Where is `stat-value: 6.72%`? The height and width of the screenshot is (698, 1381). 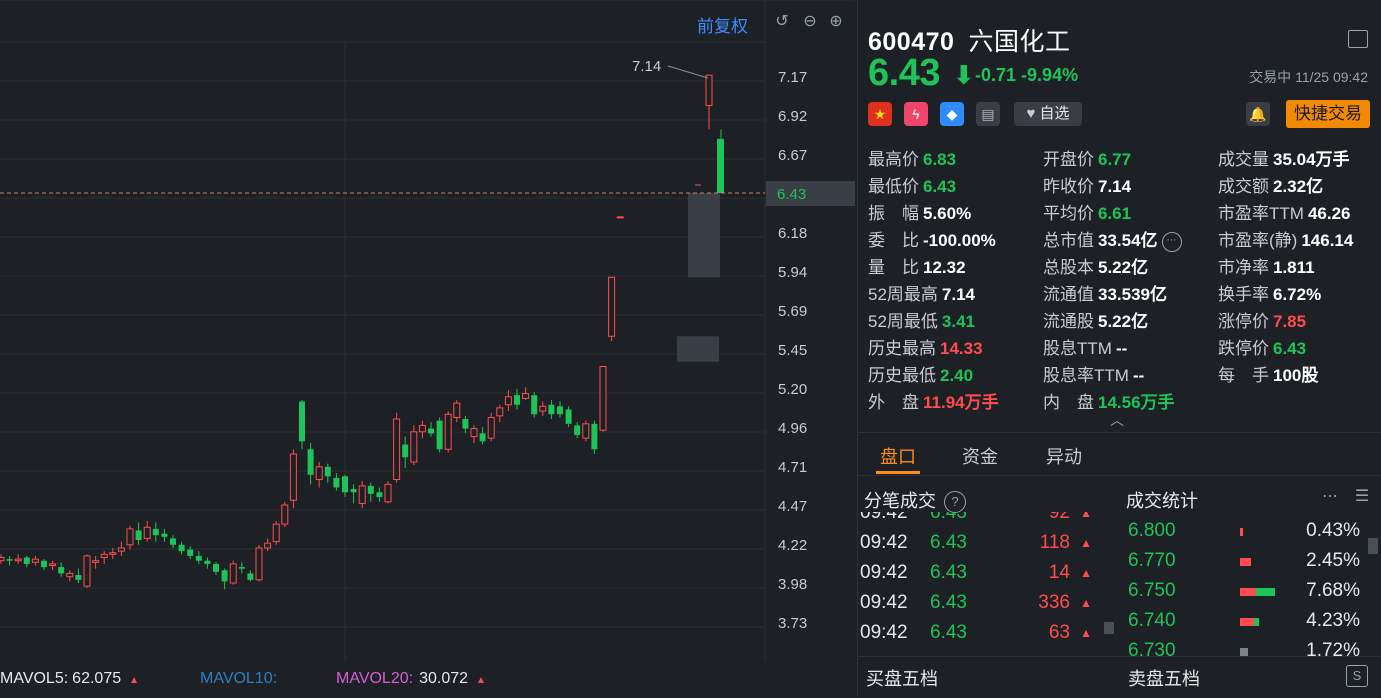 stat-value: 6.72% is located at coordinates (1297, 294).